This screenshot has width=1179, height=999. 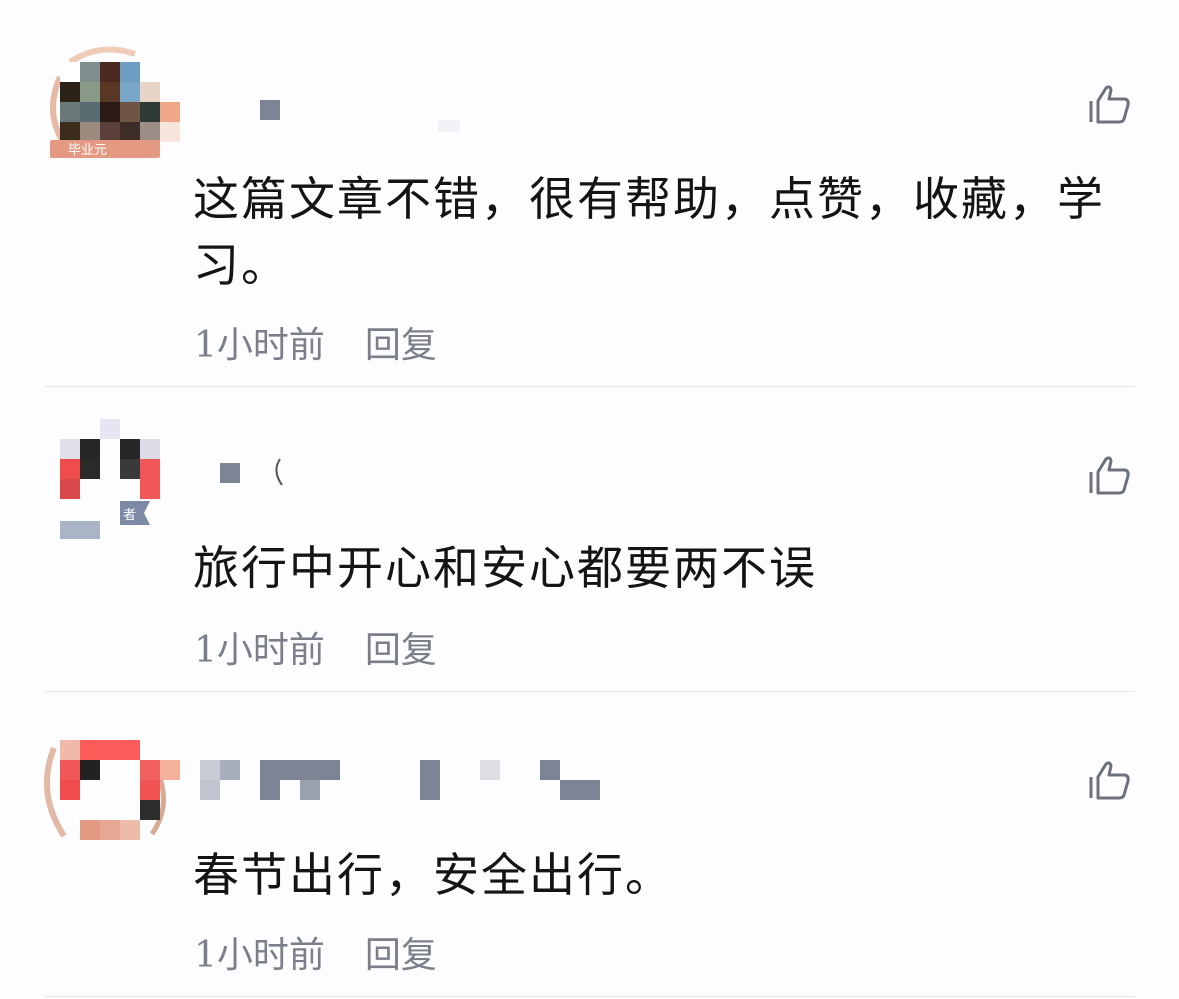 I want to click on avatar-image, so click(x=111, y=790).